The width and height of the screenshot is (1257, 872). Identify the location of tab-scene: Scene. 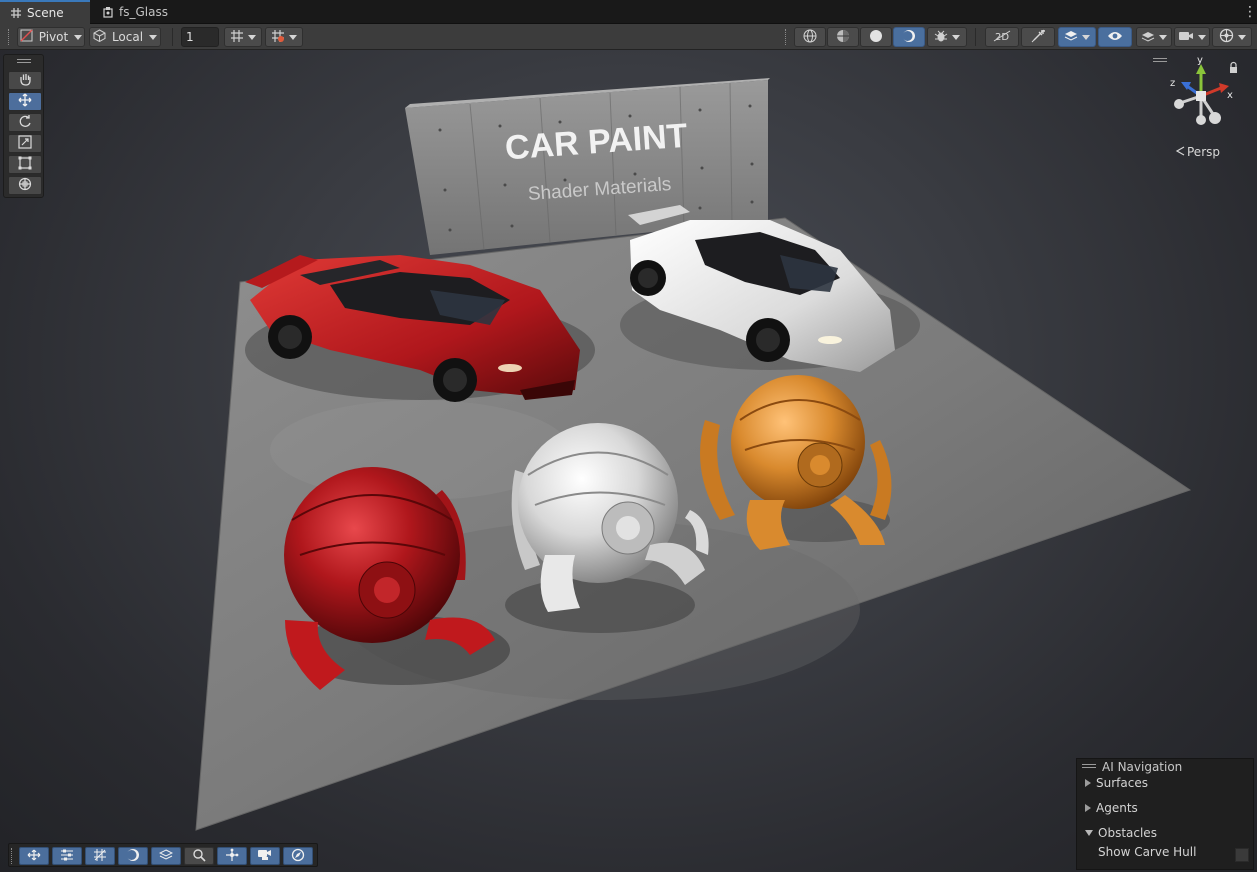
(45, 12).